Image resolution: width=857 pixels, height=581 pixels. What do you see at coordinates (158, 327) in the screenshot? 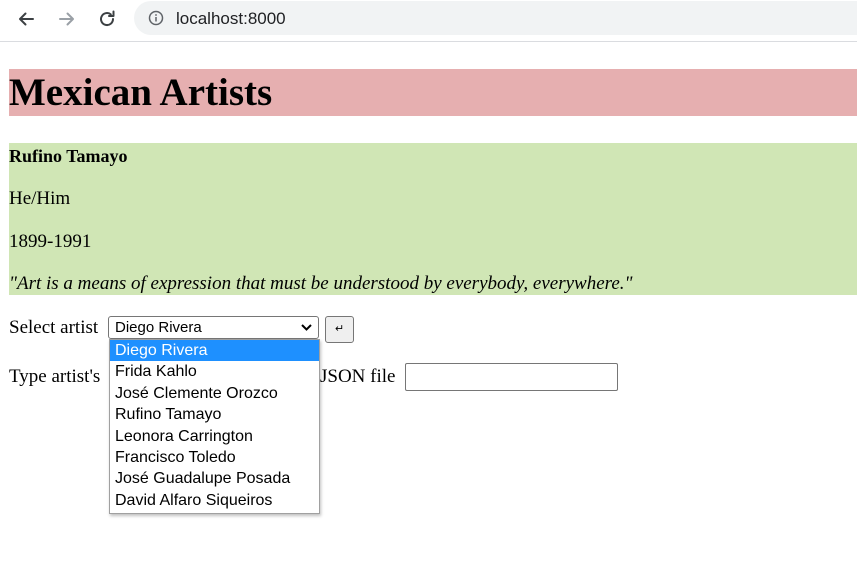
I see `artist-select-value: Diego Rivera` at bounding box center [158, 327].